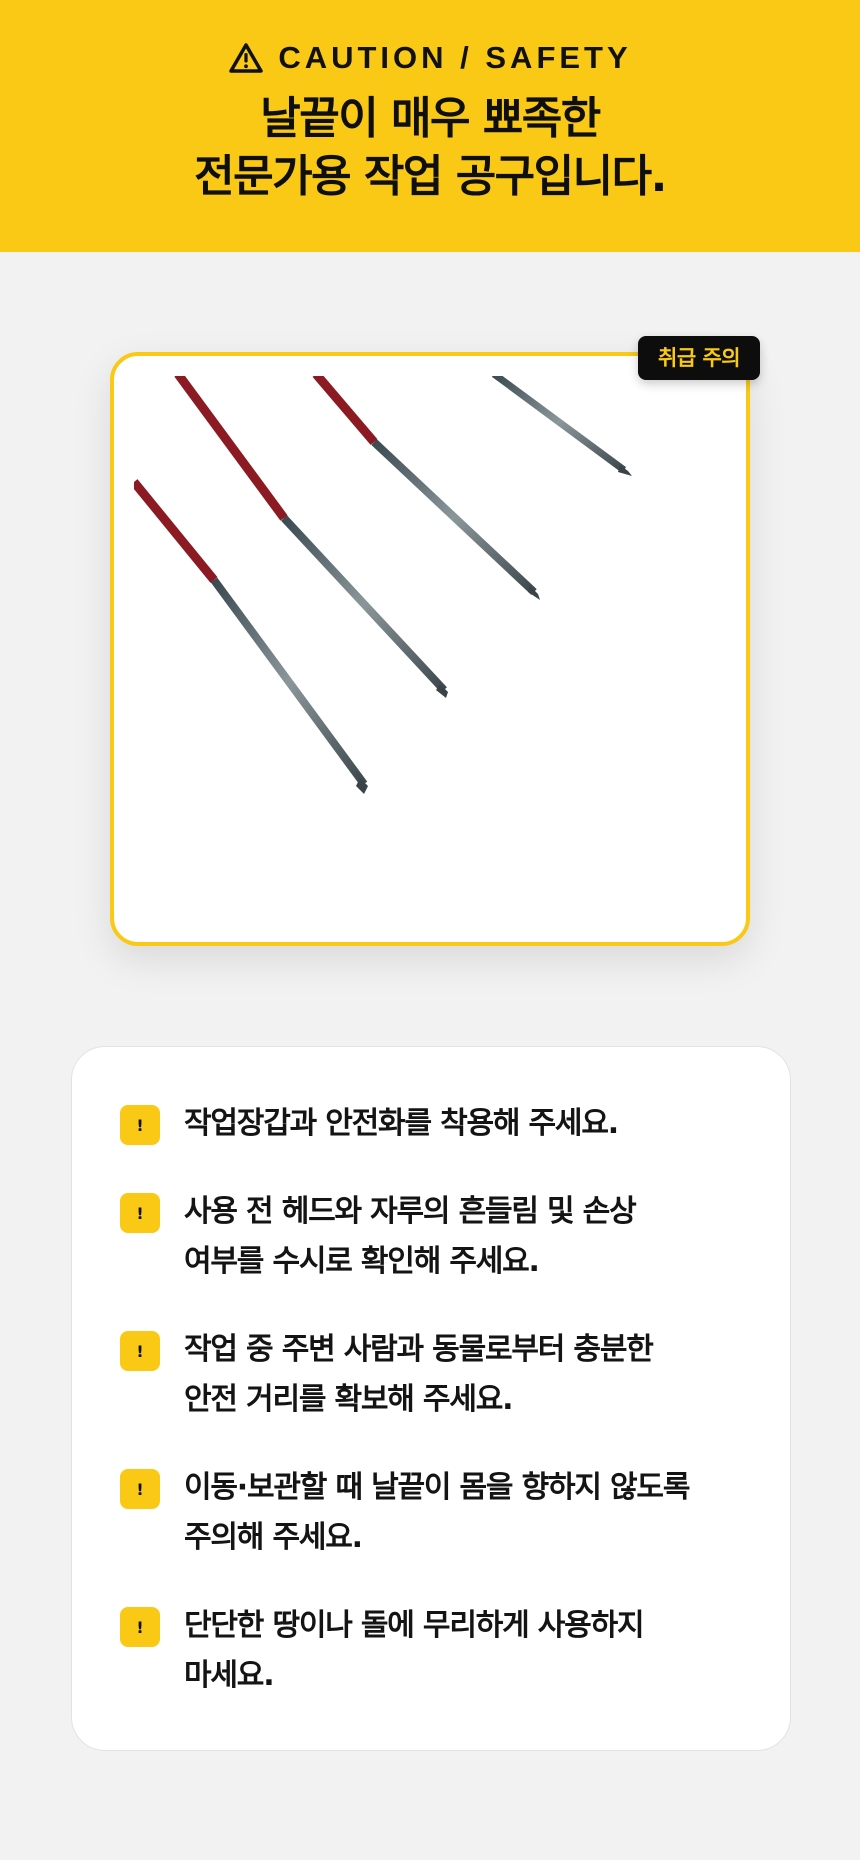 The image size is (860, 1860). Describe the element at coordinates (362, 1261) in the screenshot. I see `note-line: 여부를 수시로 확인해 주세요.` at that location.